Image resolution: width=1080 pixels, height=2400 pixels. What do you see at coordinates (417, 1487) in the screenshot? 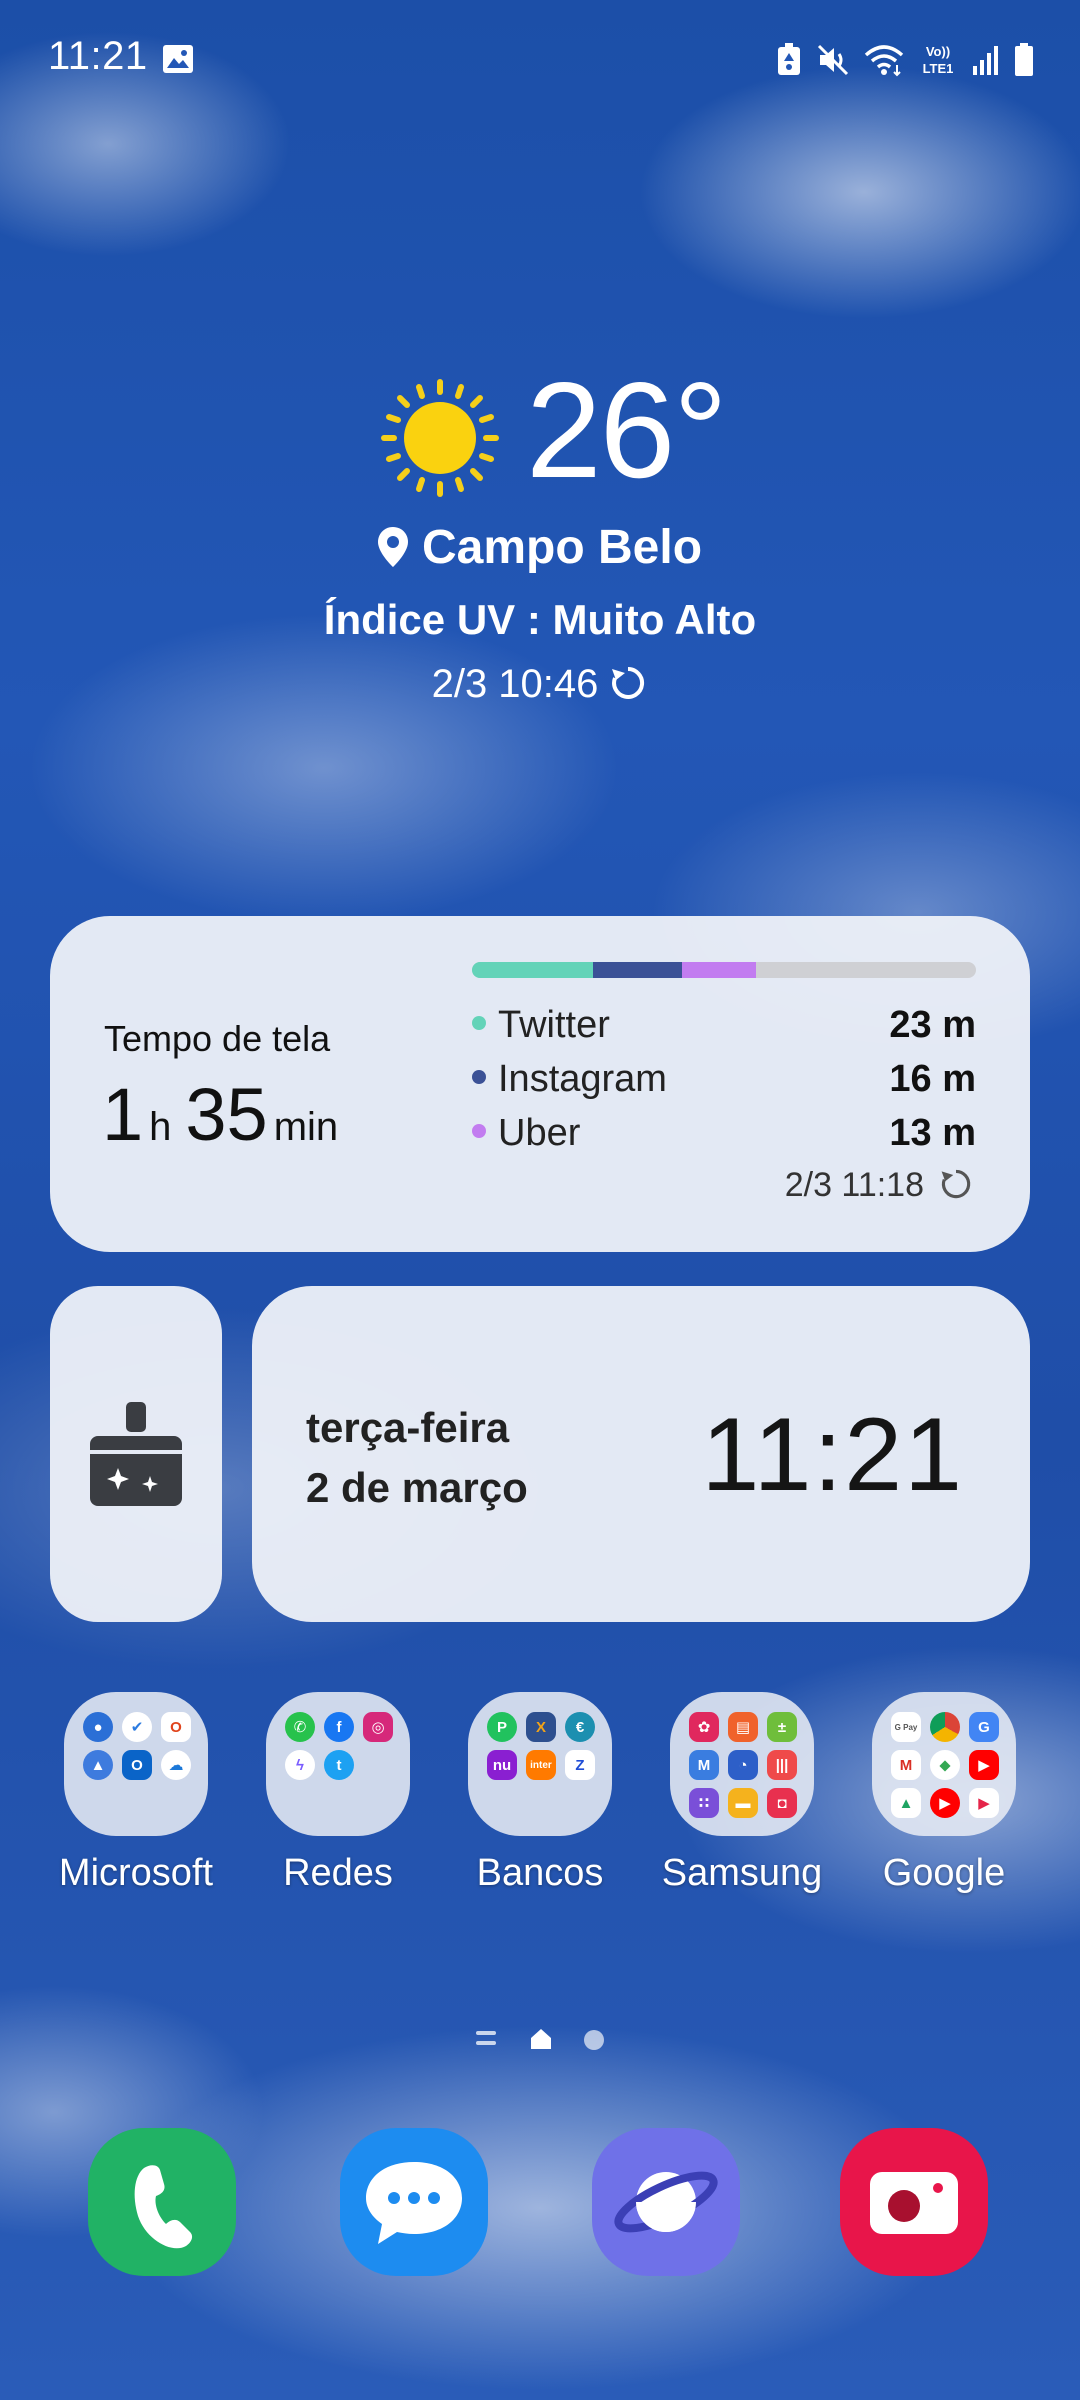
I see `date: 2 de março` at bounding box center [417, 1487].